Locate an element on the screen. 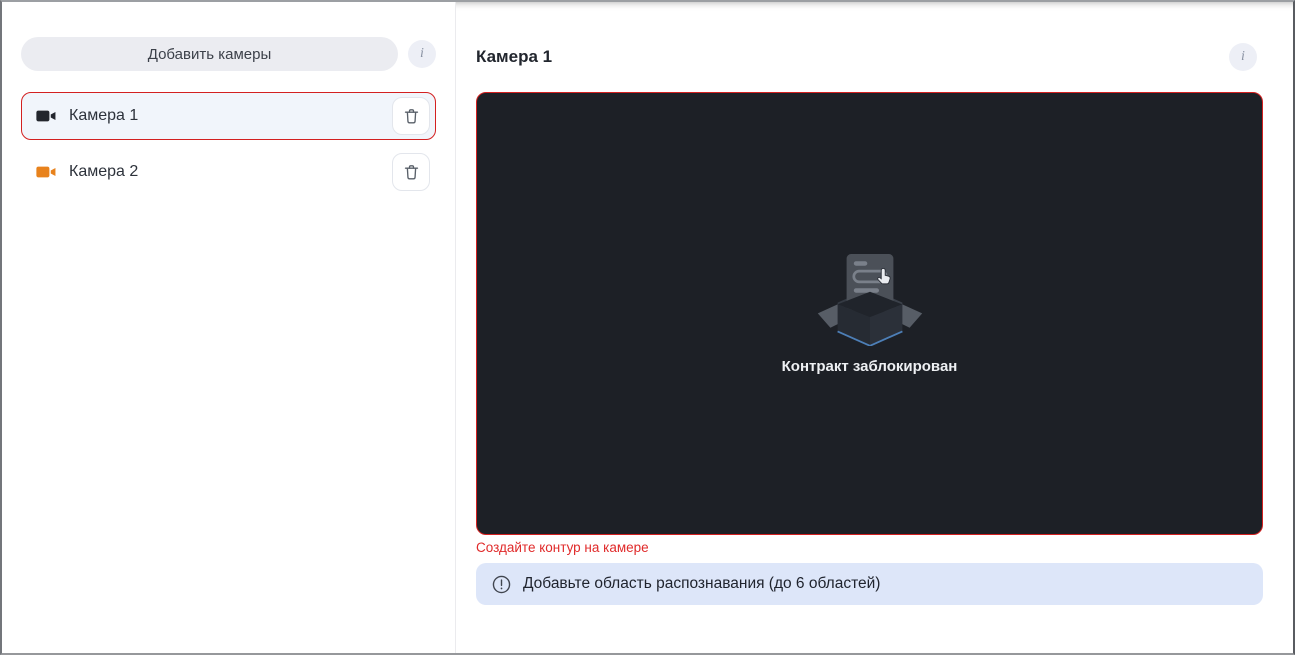 Image resolution: width=1295 pixels, height=655 pixels. empty-state-message: Контракт заблокирован is located at coordinates (869, 366).